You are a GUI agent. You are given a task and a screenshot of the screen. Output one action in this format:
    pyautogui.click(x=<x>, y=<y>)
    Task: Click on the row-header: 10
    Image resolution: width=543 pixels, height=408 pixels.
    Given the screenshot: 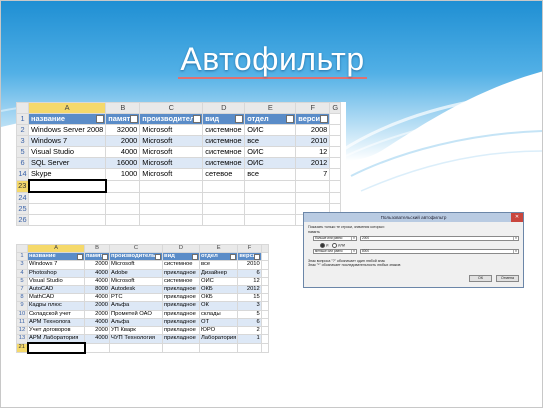 What is the action you would take?
    pyautogui.click(x=22, y=314)
    